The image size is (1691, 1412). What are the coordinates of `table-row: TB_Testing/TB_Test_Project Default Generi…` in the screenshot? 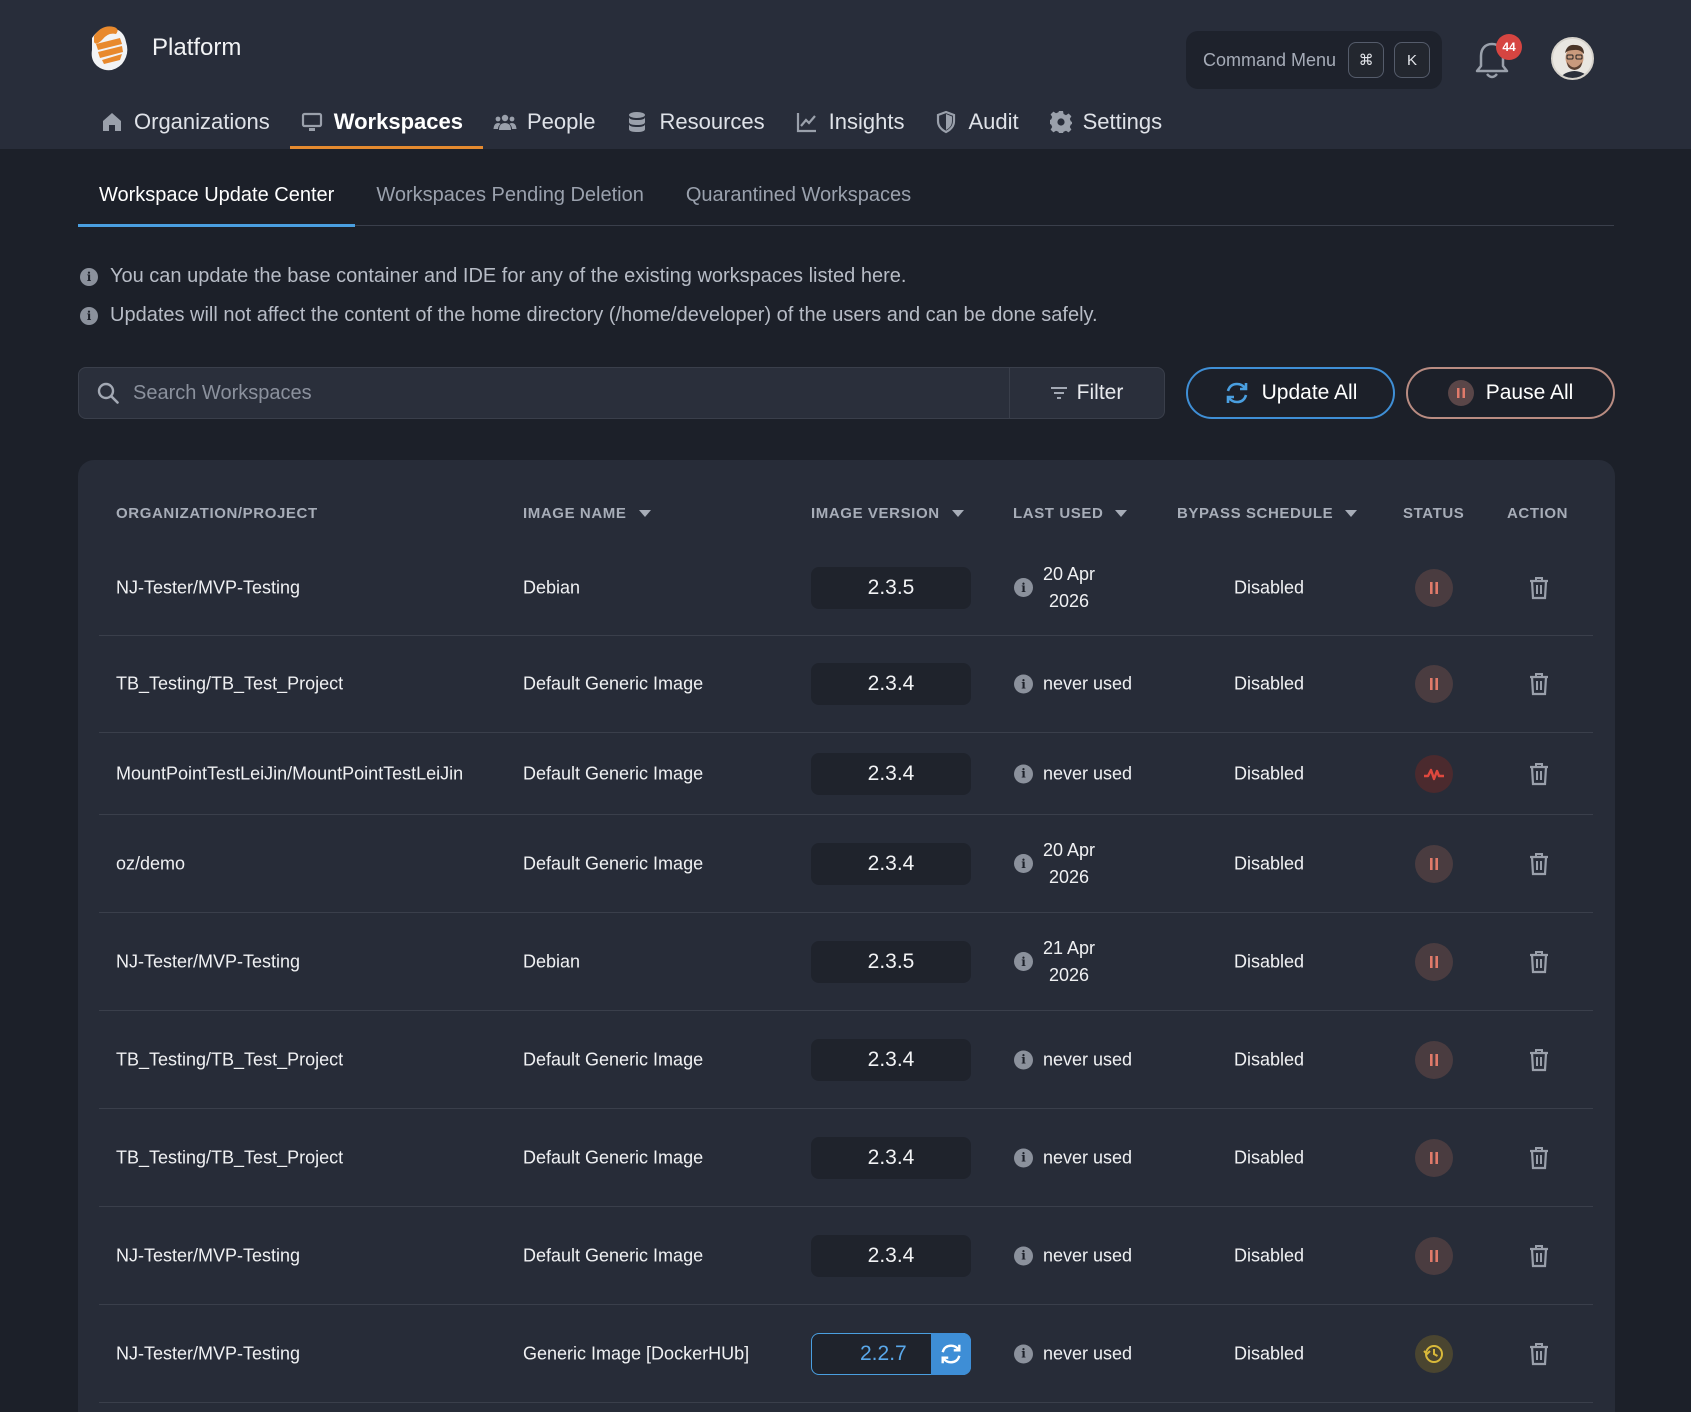 It's located at (846, 1060).